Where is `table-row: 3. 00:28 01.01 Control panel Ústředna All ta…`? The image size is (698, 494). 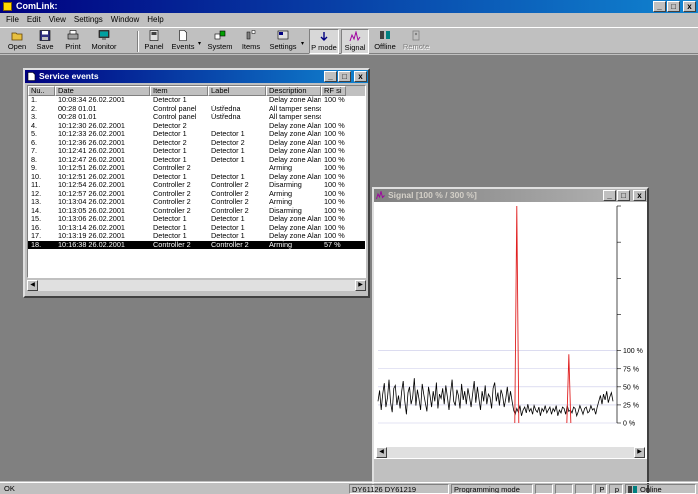 table-row: 3. 00:28 01.01 Control panel Ústředna All ta… is located at coordinates (196, 117).